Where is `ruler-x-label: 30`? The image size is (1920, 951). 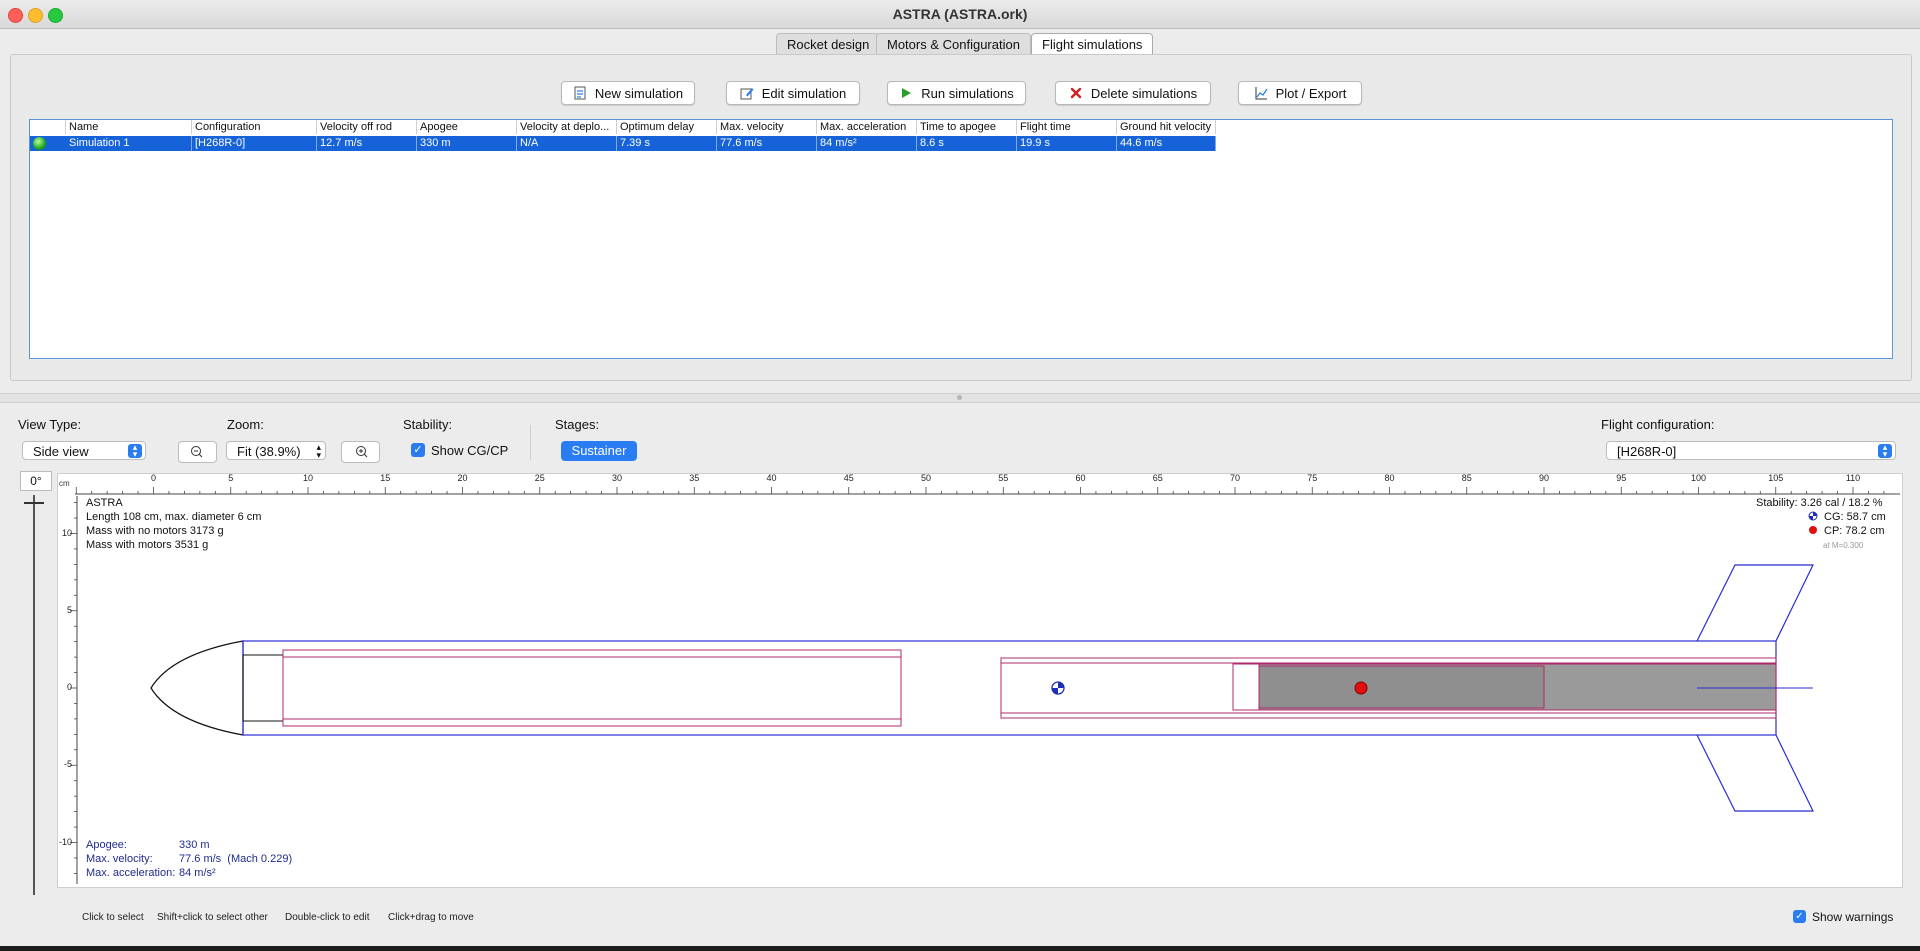 ruler-x-label: 30 is located at coordinates (616, 478).